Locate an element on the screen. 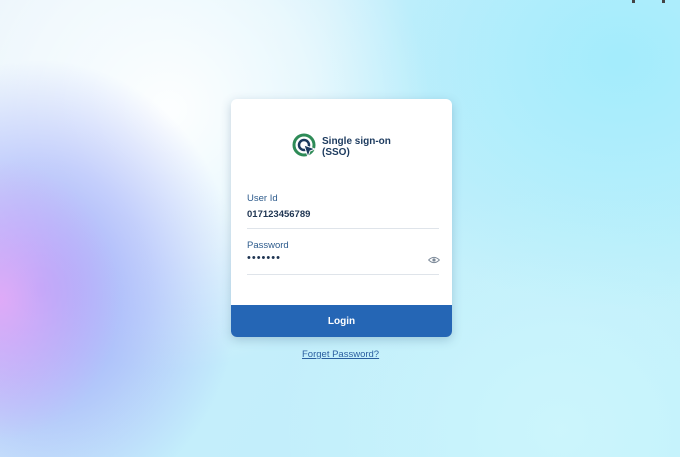 The image size is (680, 457). brand-header: Single sign-on (SSO) is located at coordinates (347, 146).